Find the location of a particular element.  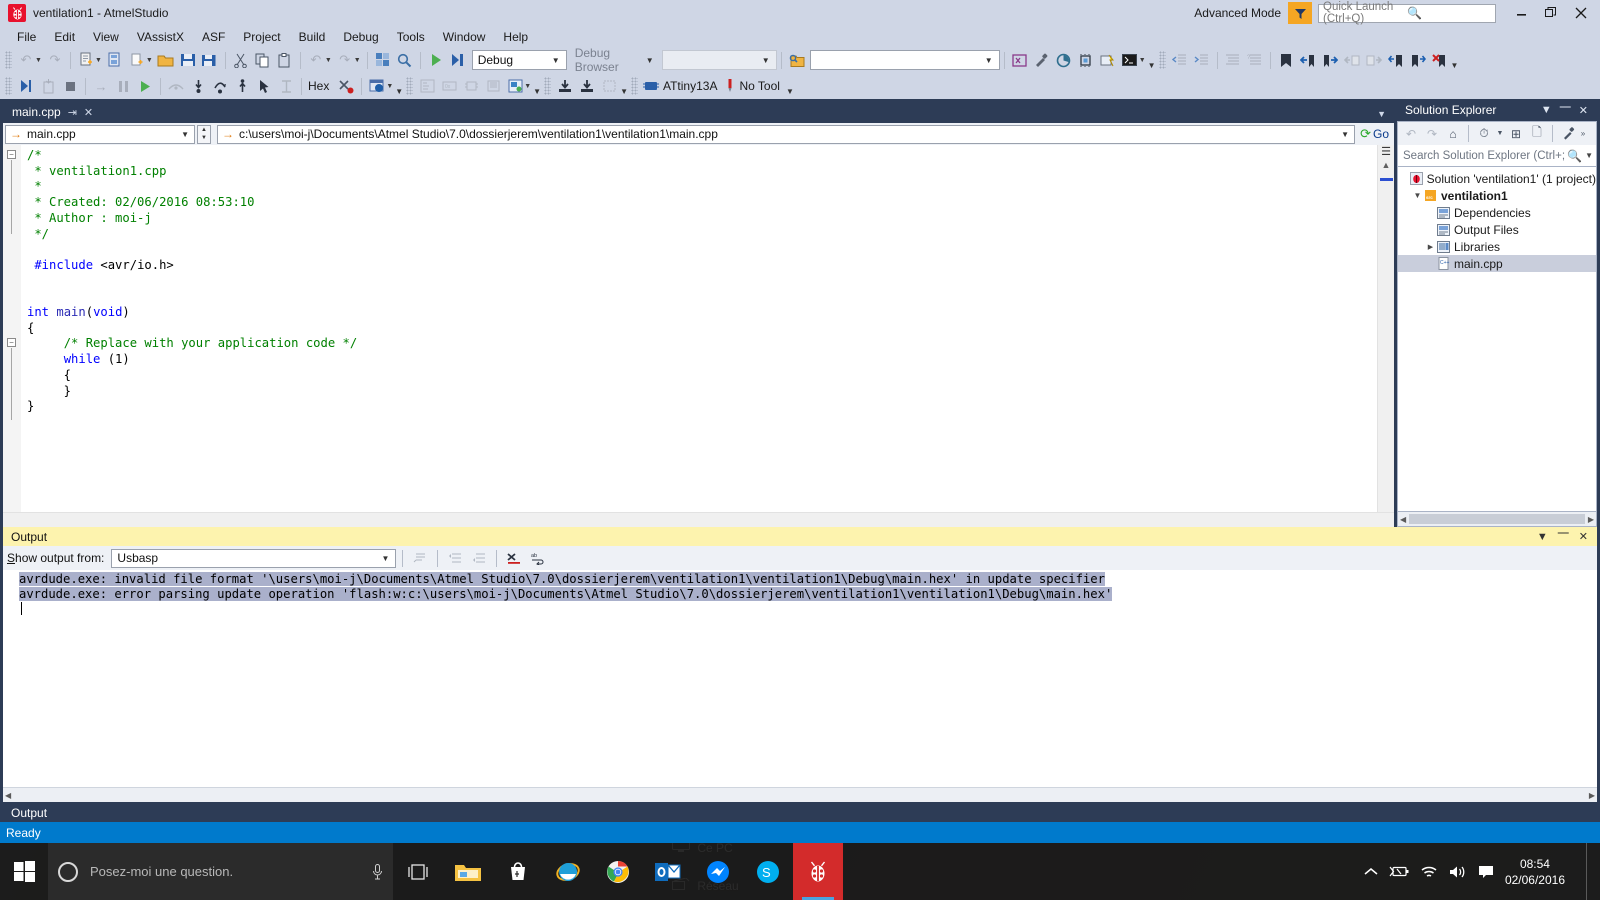

step-over-icon is located at coordinates (220, 86).